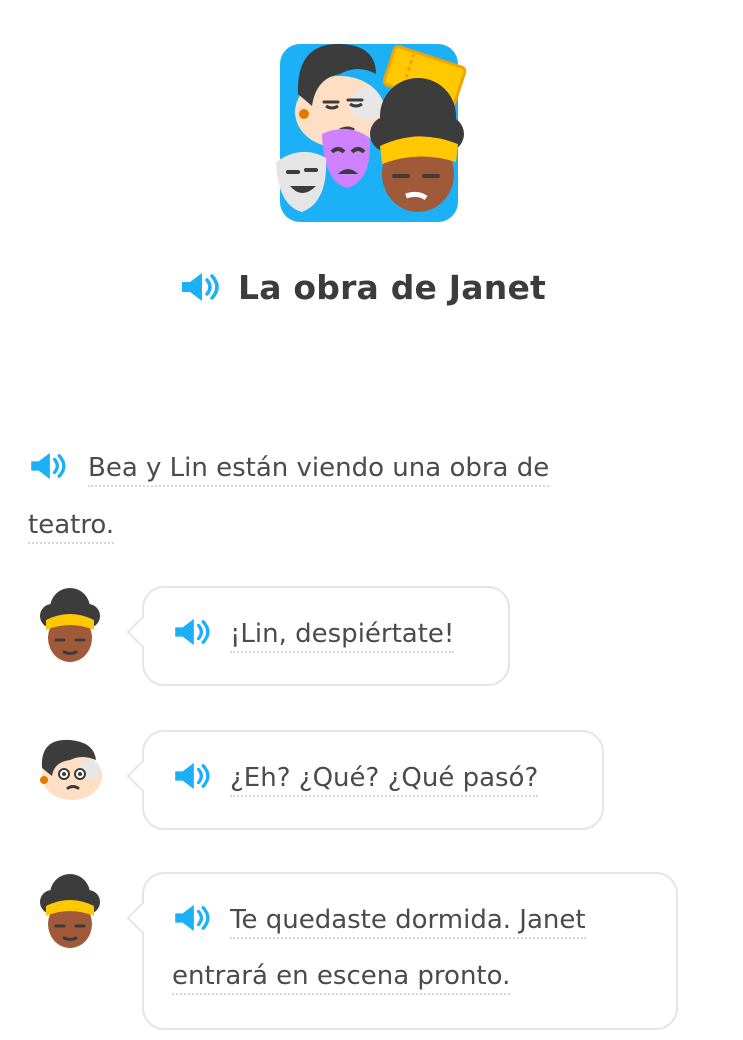 Image resolution: width=743 pixels, height=1040 pixels. I want to click on speech-bubble: ¡Lin, despiértate!, so click(318, 636).